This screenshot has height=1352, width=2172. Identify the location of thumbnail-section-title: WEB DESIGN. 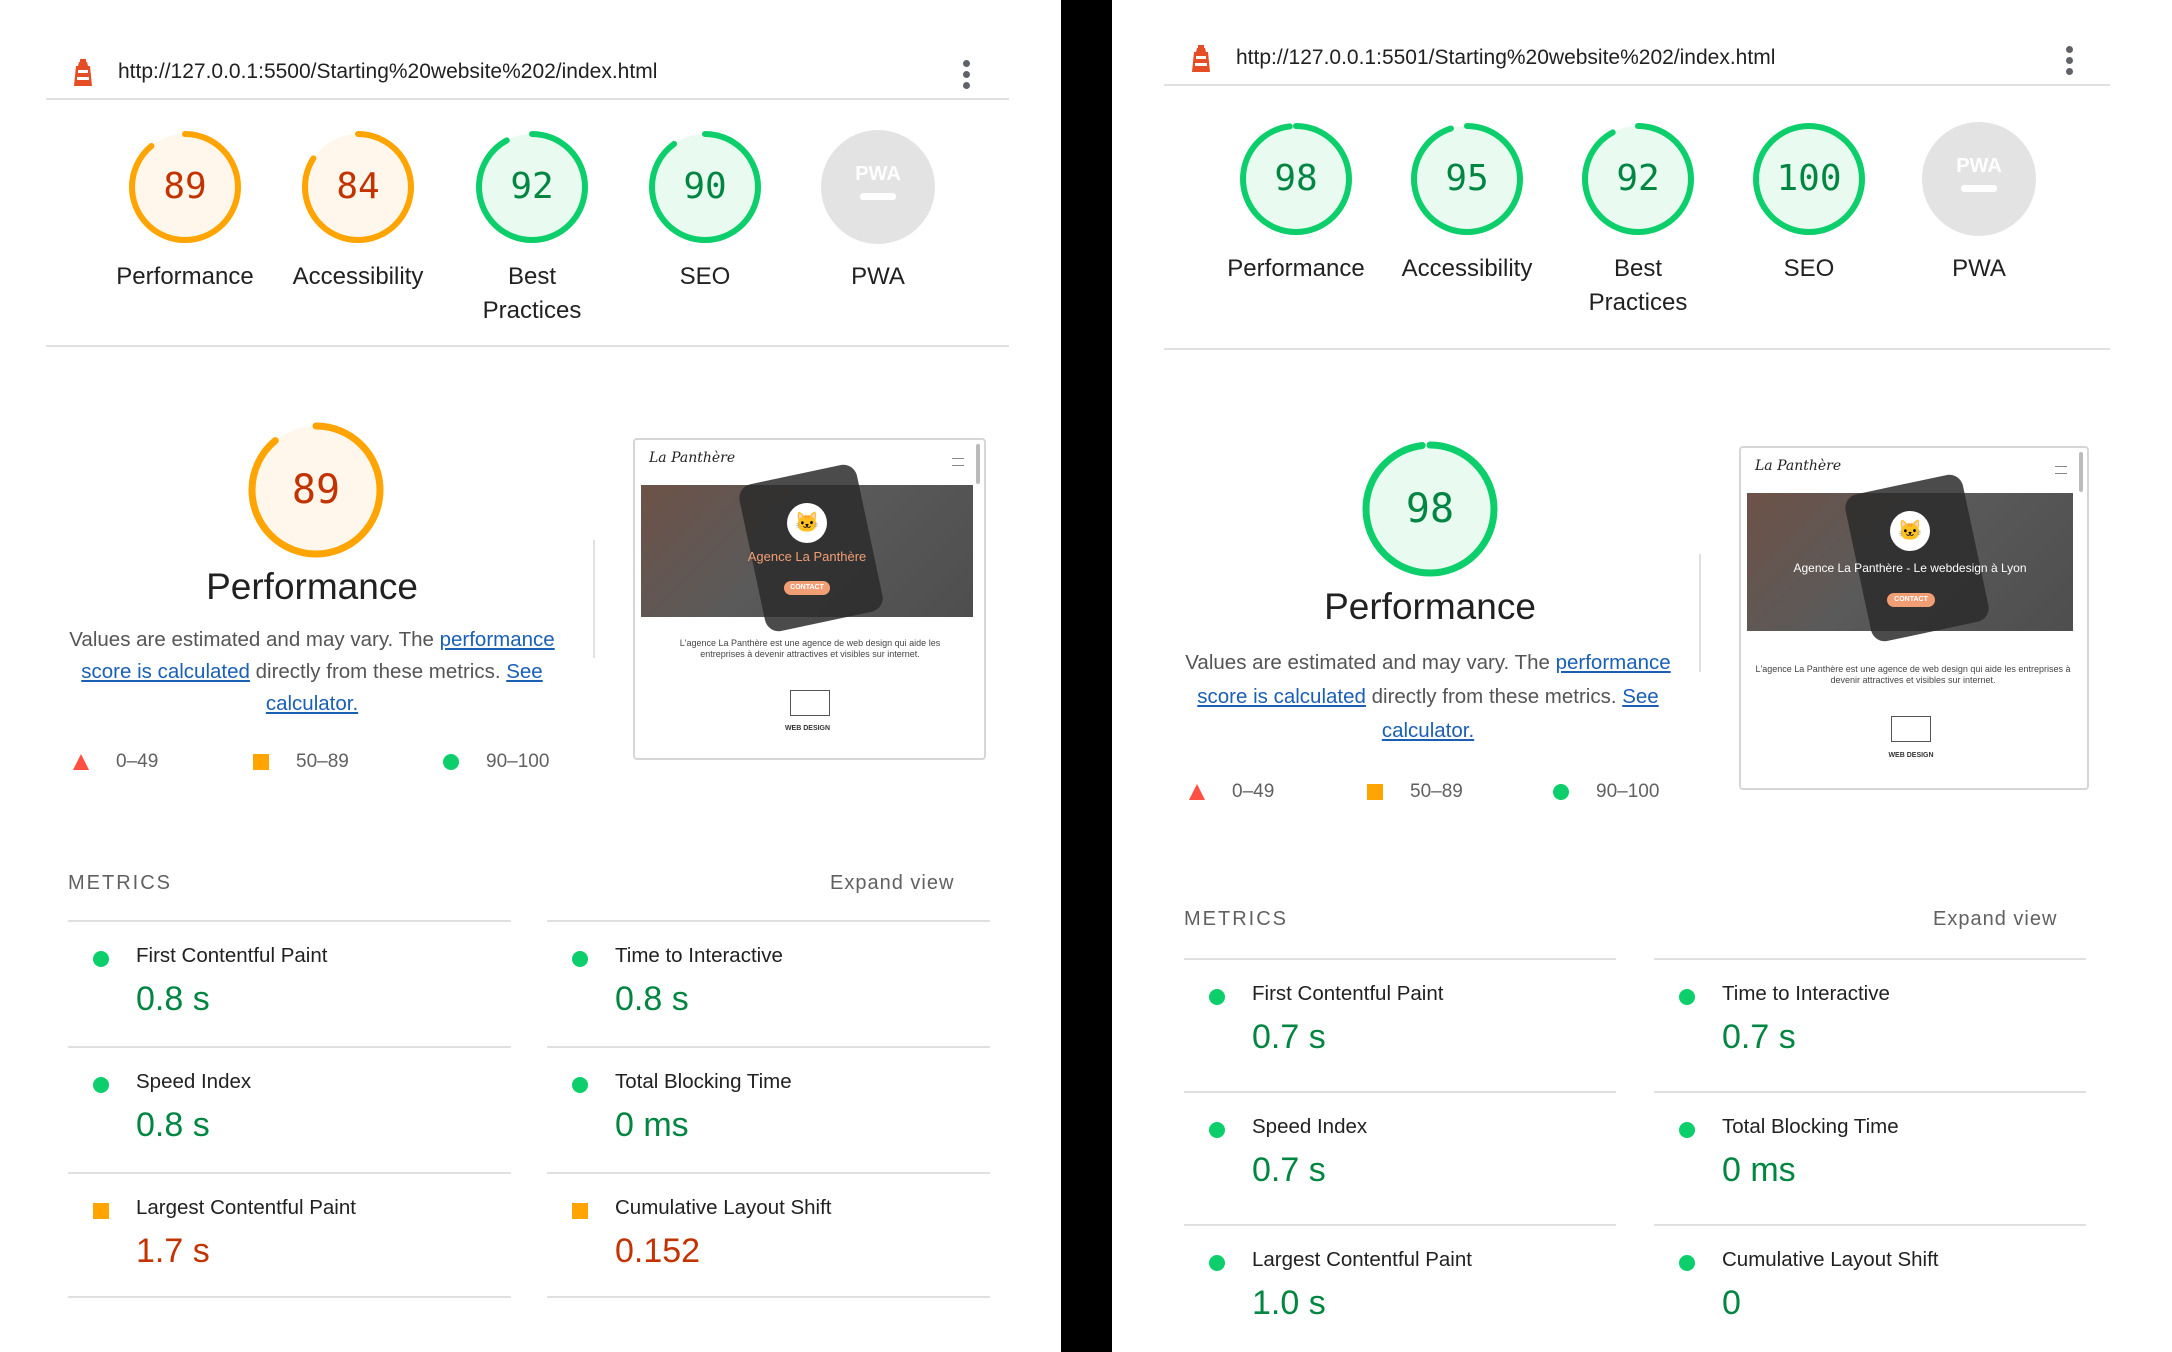
(807, 728).